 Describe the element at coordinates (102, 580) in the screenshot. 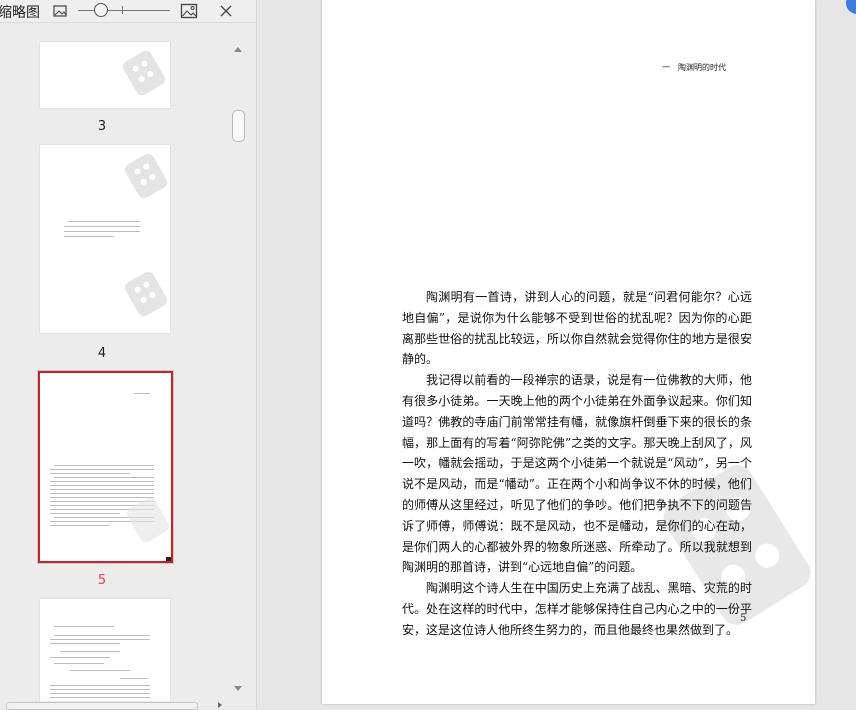

I see `thumbnail-page-number: 5` at that location.